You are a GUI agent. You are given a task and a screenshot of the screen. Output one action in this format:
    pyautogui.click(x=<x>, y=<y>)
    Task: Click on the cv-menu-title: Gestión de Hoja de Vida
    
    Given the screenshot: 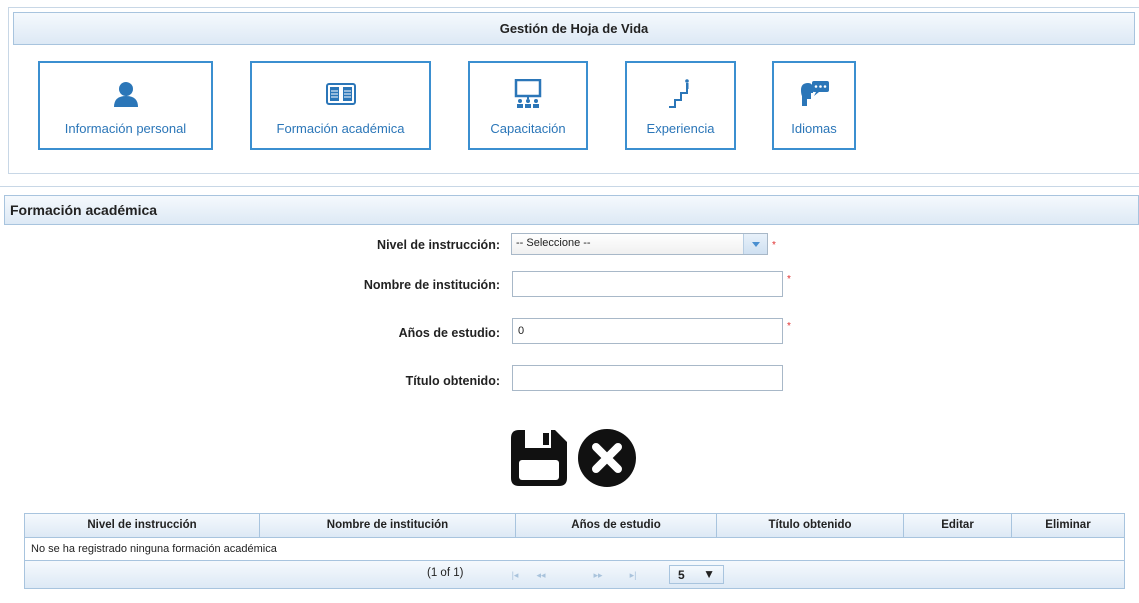 What is the action you would take?
    pyautogui.click(x=574, y=28)
    